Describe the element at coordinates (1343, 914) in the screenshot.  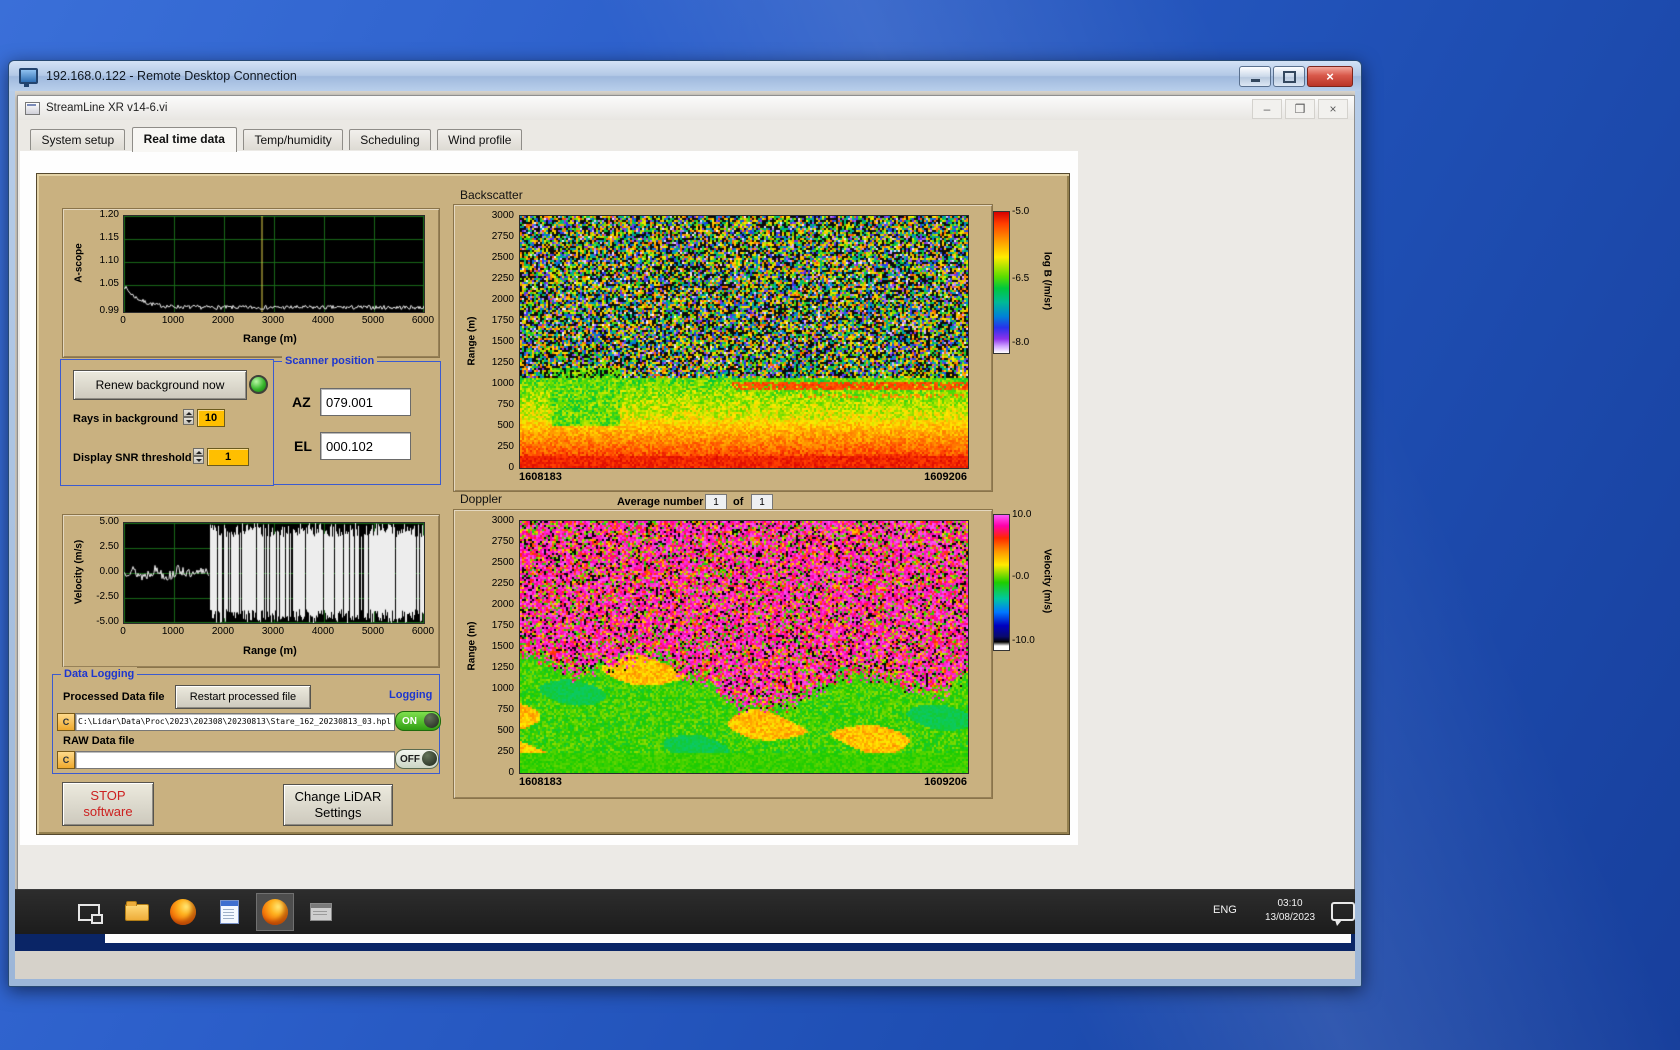
I see `notification-icon` at that location.